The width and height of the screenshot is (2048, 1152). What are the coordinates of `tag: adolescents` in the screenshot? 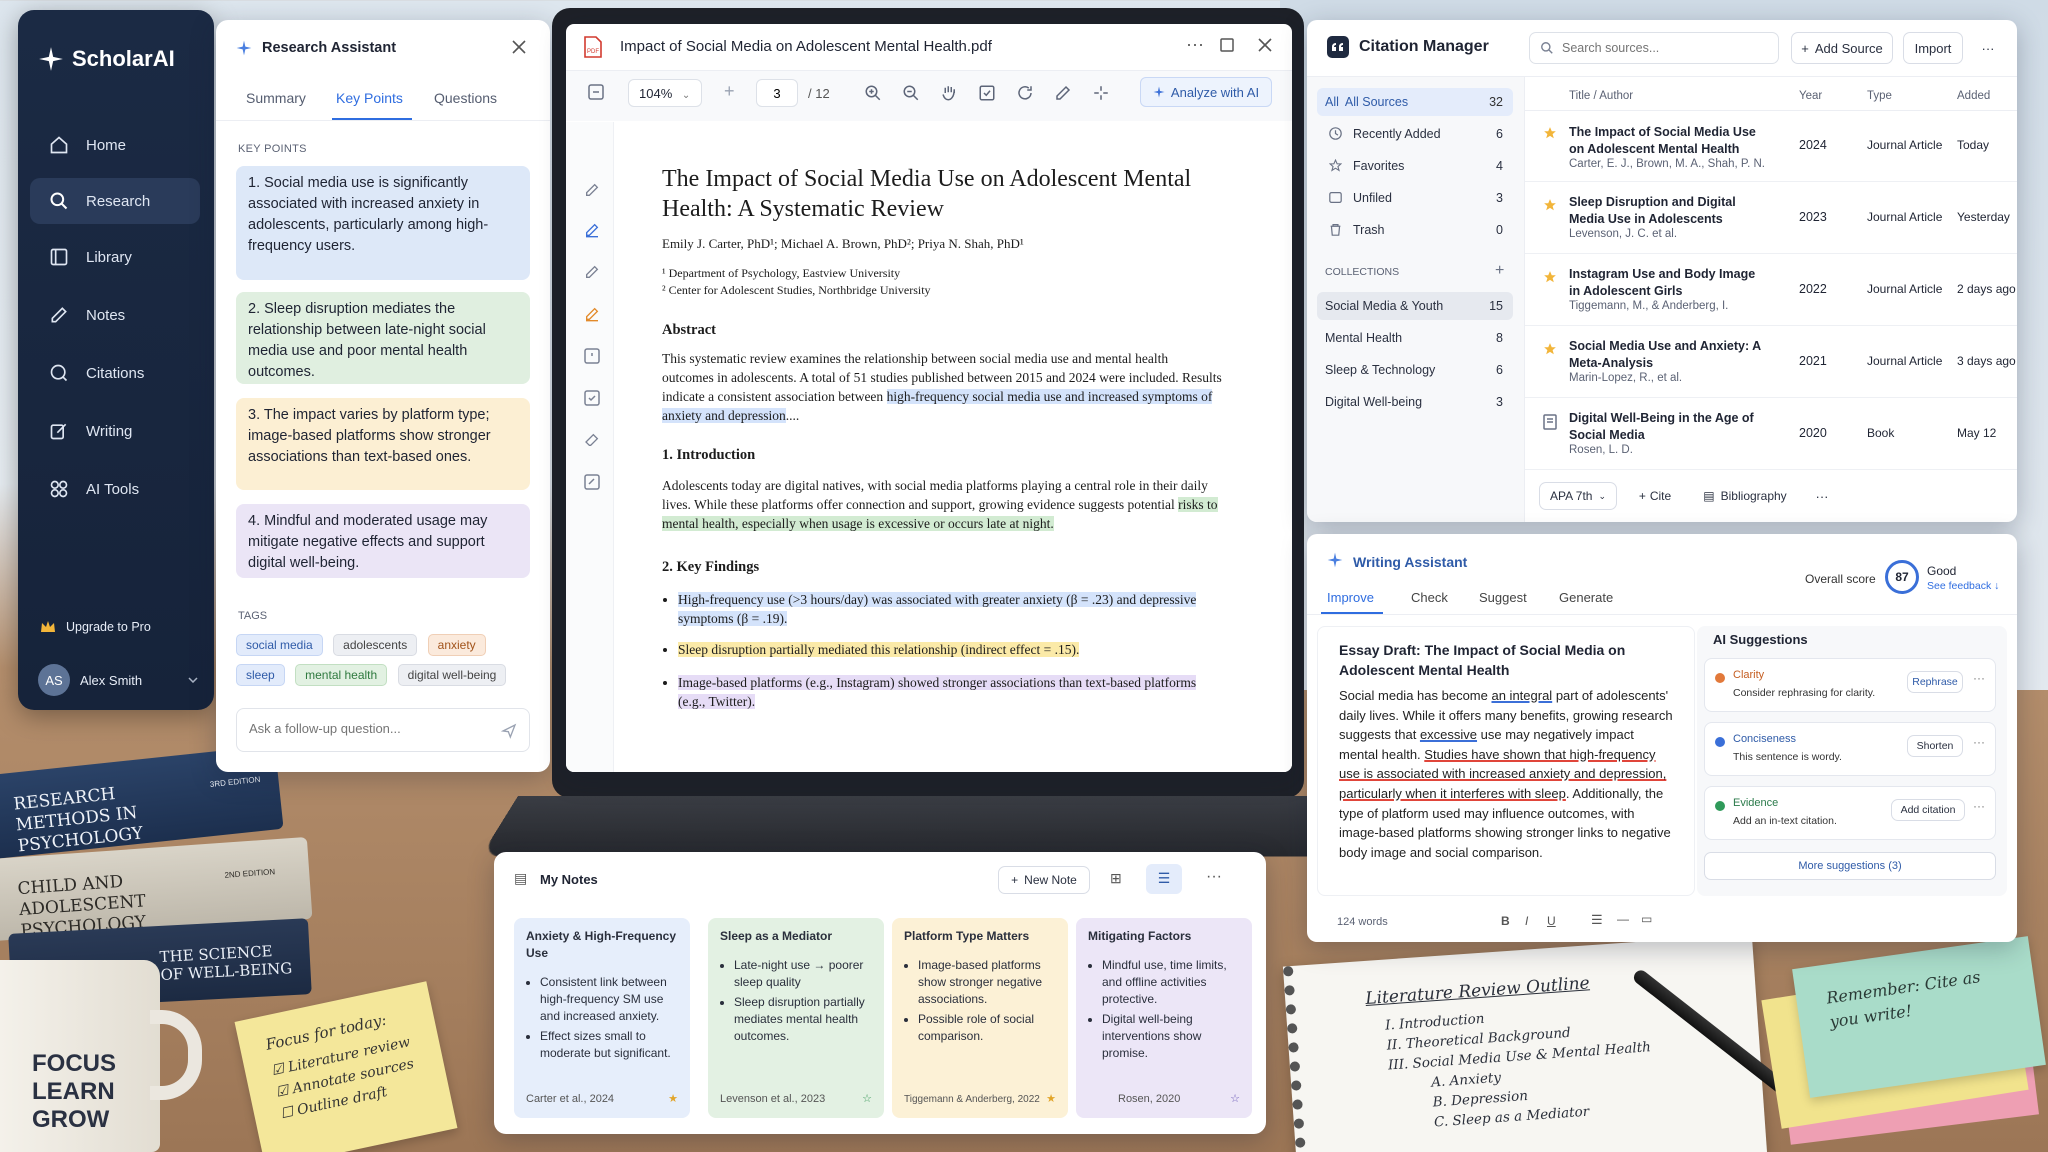 It's located at (375, 645).